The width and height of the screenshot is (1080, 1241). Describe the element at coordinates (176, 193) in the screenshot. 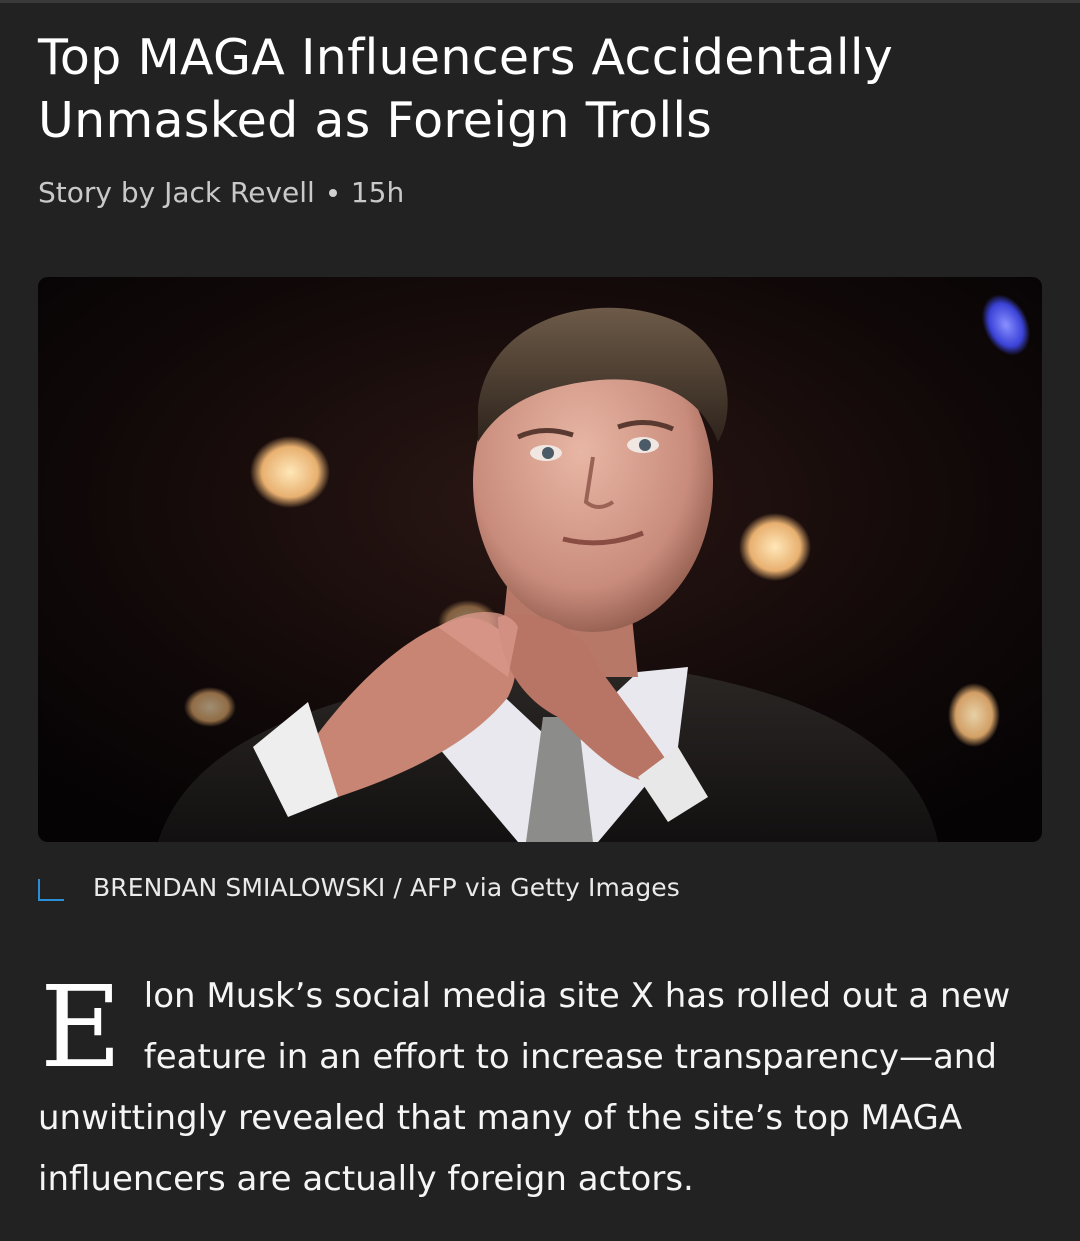

I see `byline-author: Story by Jack Revell` at that location.